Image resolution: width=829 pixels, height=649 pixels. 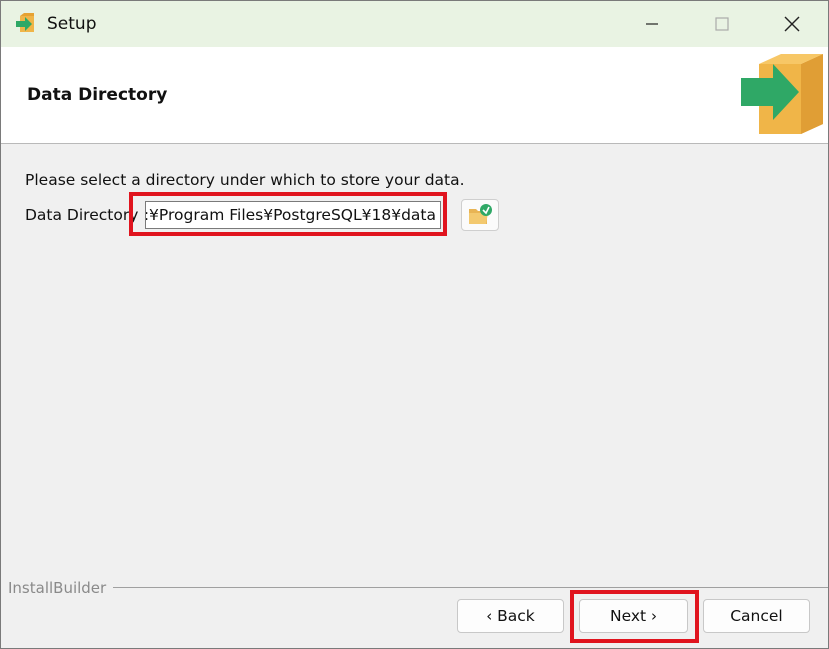 I want to click on title-bar: Setup, so click(x=414, y=24).